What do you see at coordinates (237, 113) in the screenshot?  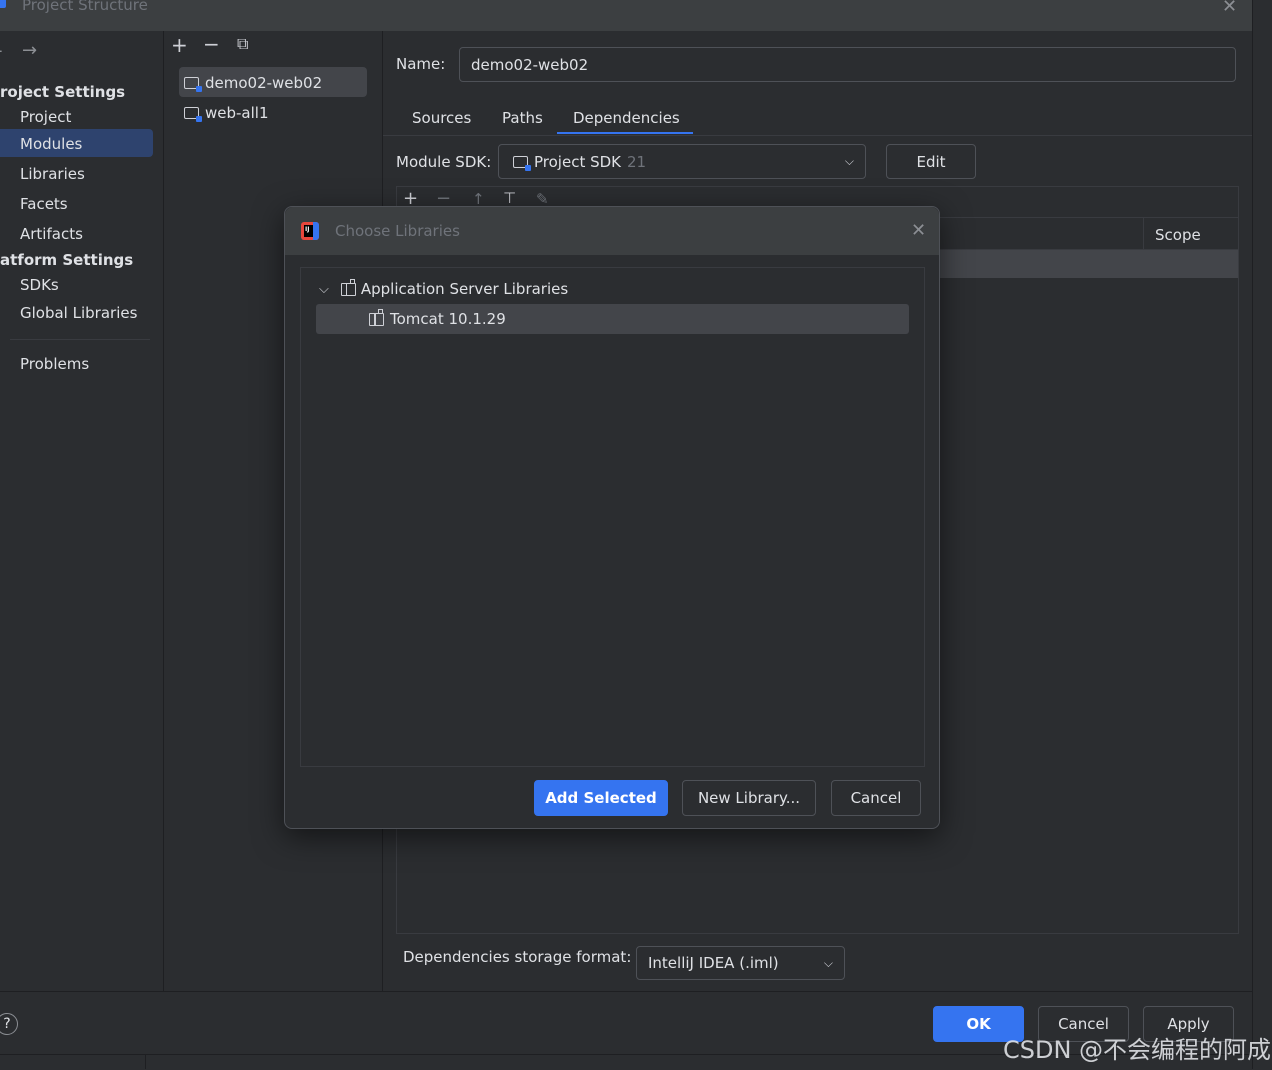 I see `module-item-label: web-all1` at bounding box center [237, 113].